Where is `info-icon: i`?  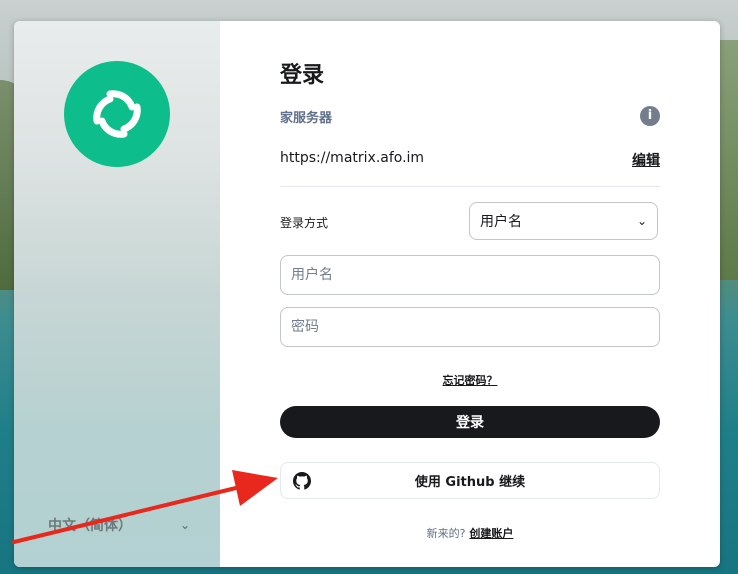
info-icon: i is located at coordinates (650, 116).